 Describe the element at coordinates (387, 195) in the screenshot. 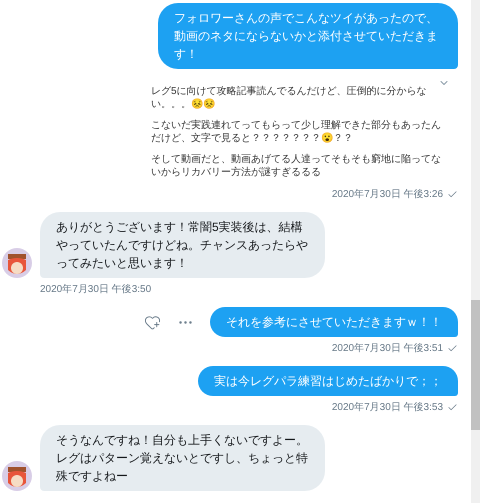

I see `message-time: 2020年7月30日 午後3:26` at that location.